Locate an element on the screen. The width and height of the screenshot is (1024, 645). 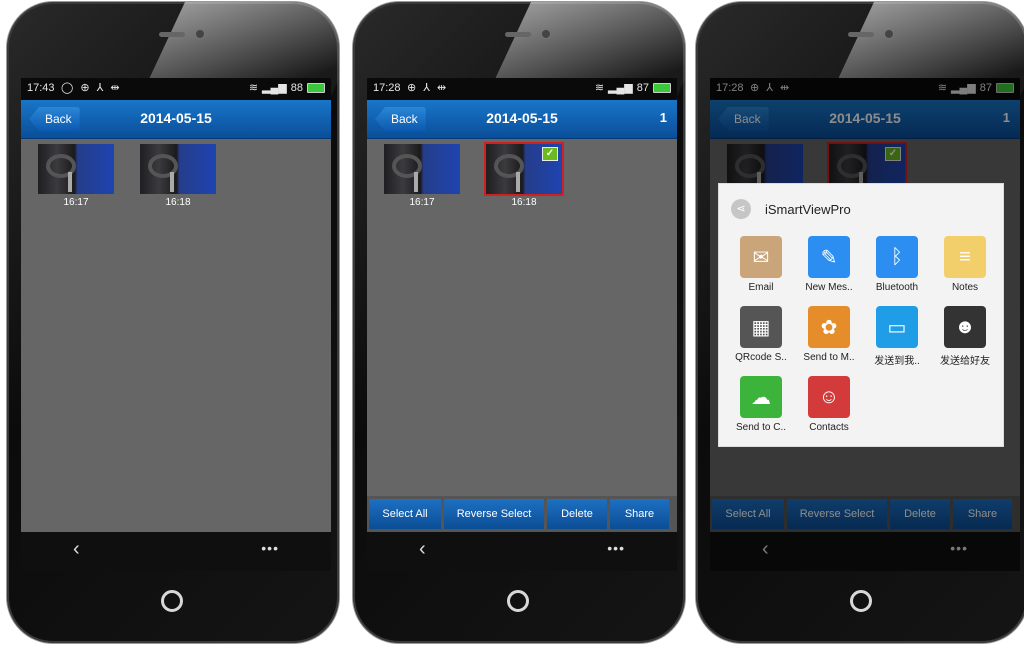
delete-button: Delete is located at coordinates (577, 514).